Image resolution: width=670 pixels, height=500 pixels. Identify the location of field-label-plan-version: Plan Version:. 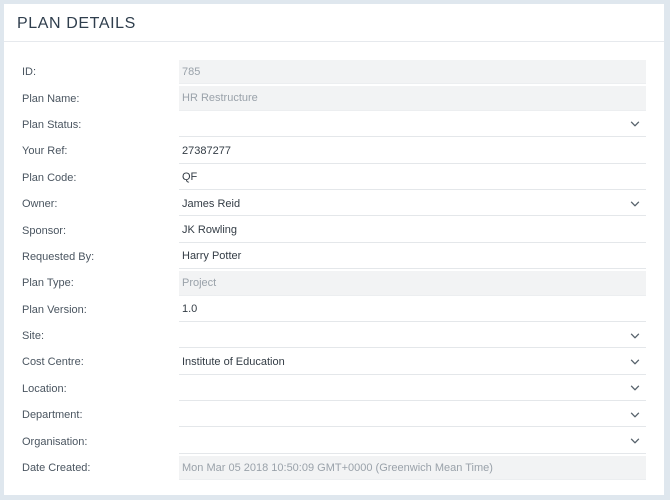
(54, 309).